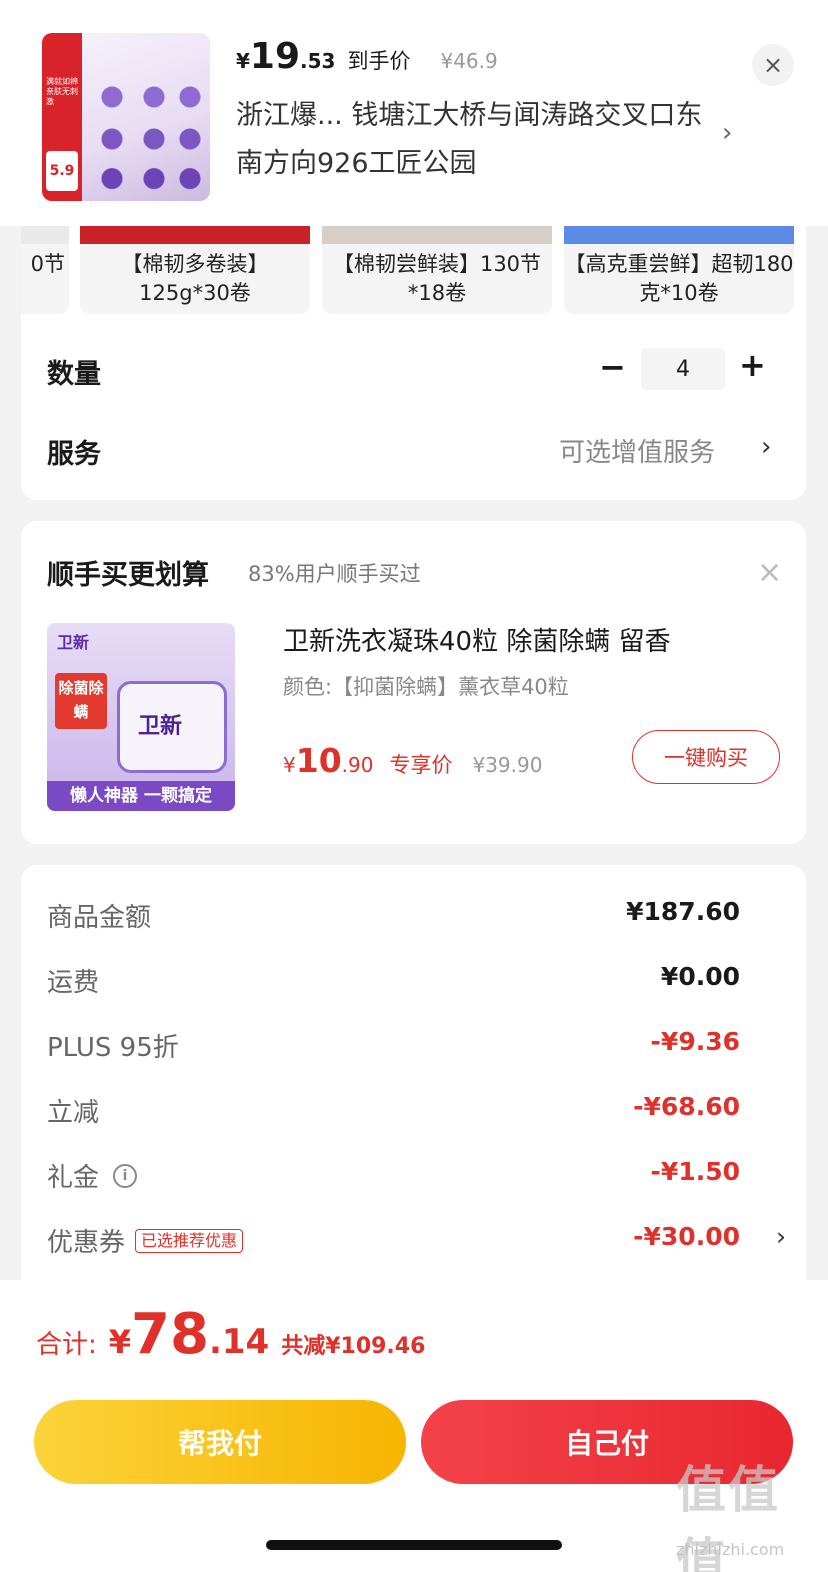 Image resolution: width=828 pixels, height=1572 pixels. I want to click on summary-label: 运费, so click(73, 983).